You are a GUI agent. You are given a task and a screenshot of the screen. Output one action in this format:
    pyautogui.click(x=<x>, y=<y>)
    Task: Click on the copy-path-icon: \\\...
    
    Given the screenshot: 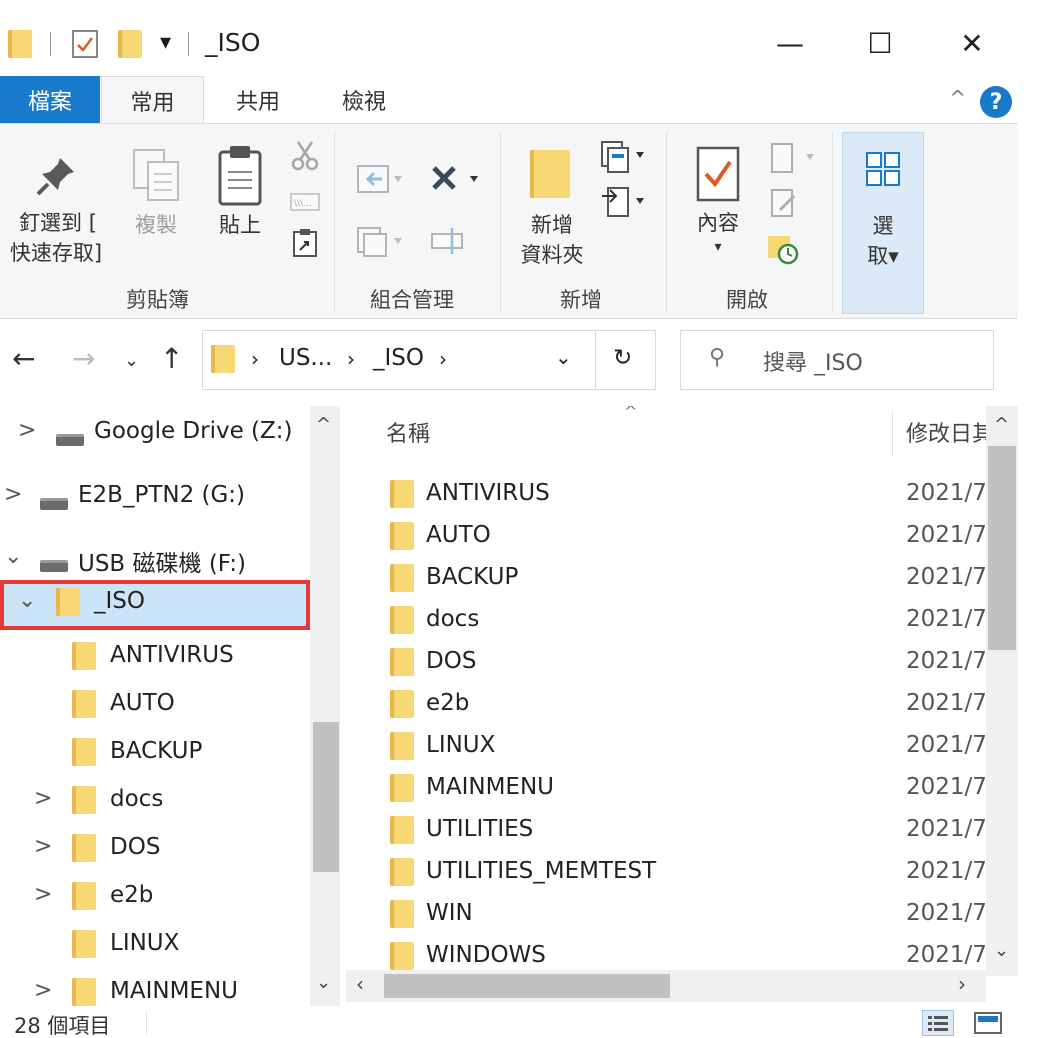 What is the action you would take?
    pyautogui.click(x=305, y=204)
    